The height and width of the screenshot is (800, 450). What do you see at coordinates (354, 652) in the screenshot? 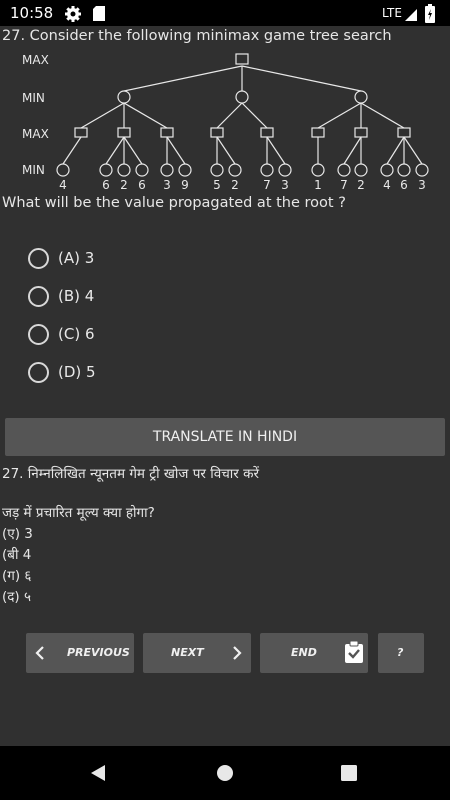
I see `clipboard-check-icon` at bounding box center [354, 652].